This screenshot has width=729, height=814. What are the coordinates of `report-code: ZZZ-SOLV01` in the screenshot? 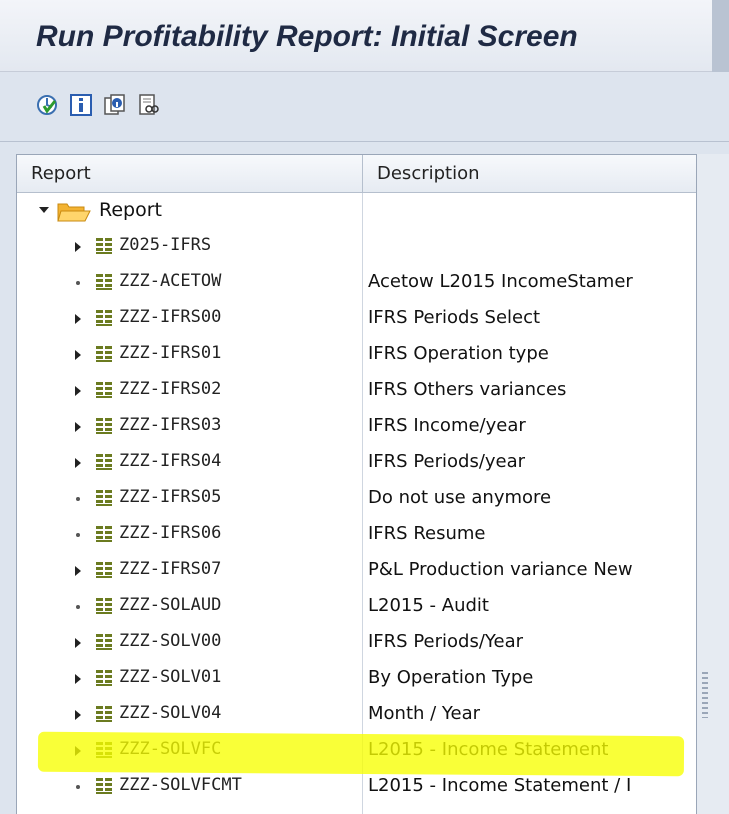 It's located at (170, 677).